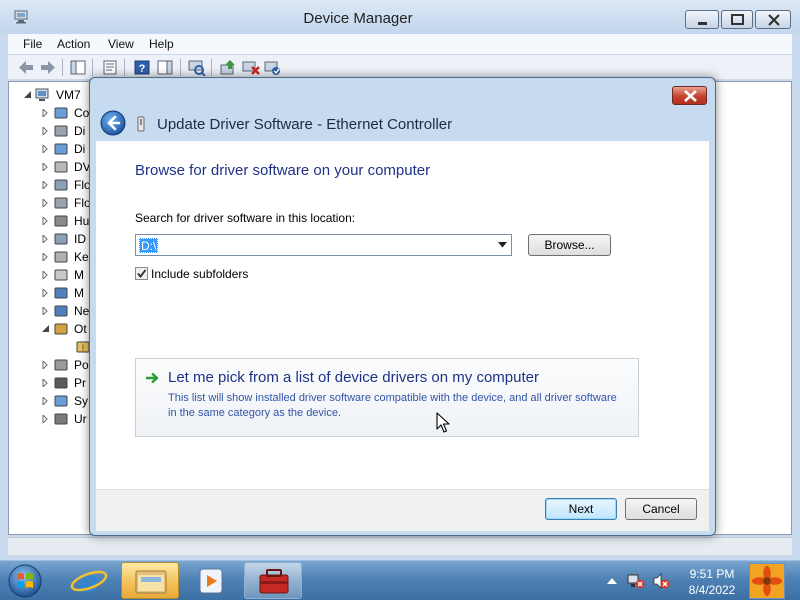 The image size is (800, 600). What do you see at coordinates (82, 113) in the screenshot?
I see `tree-item-label: Co` at bounding box center [82, 113].